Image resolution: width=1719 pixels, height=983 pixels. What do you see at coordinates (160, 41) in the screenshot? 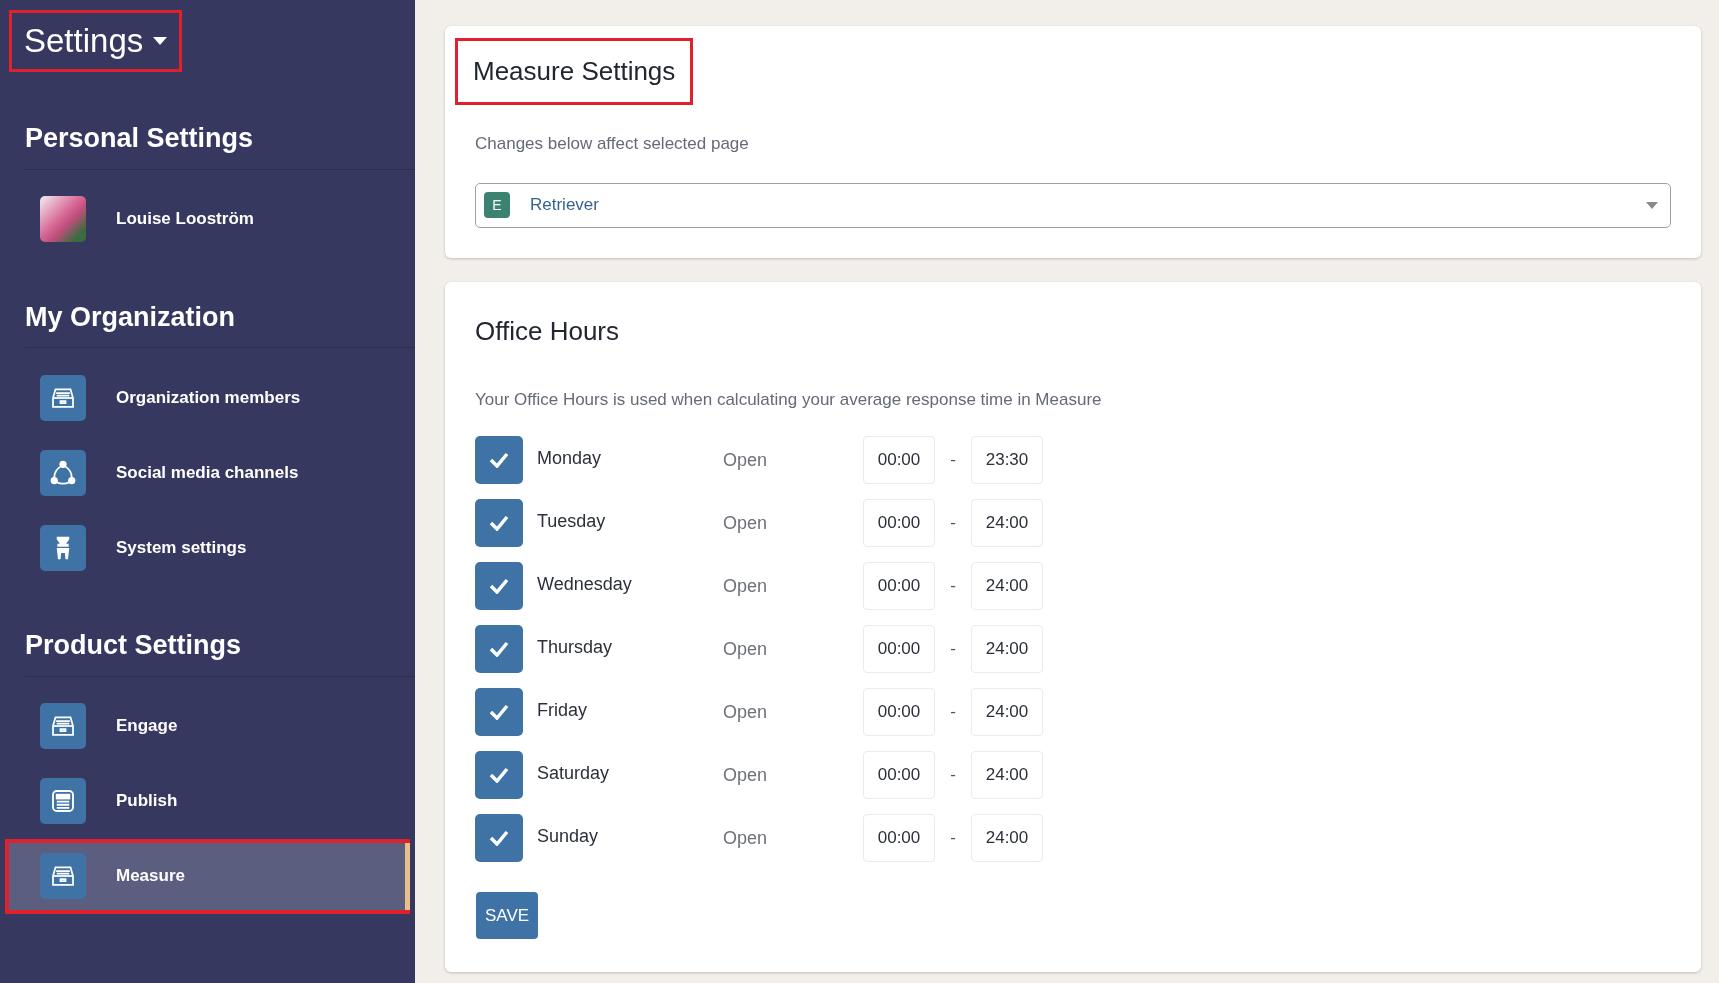
I see `caret-icon` at bounding box center [160, 41].